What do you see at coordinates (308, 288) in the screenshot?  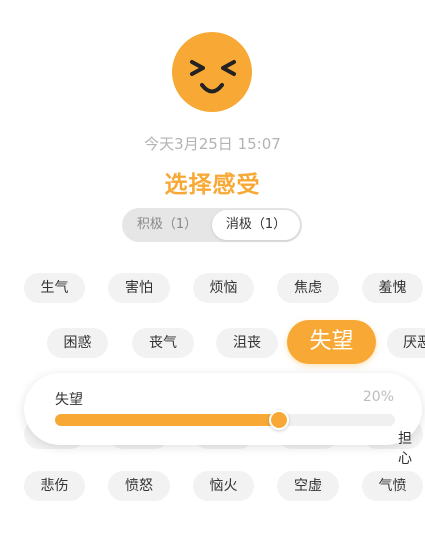 I see `feeling-chip: 焦虑` at bounding box center [308, 288].